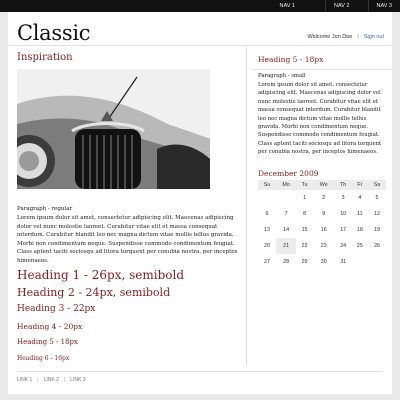  What do you see at coordinates (304, 185) in the screenshot?
I see `weekday-header: Tu` at bounding box center [304, 185].